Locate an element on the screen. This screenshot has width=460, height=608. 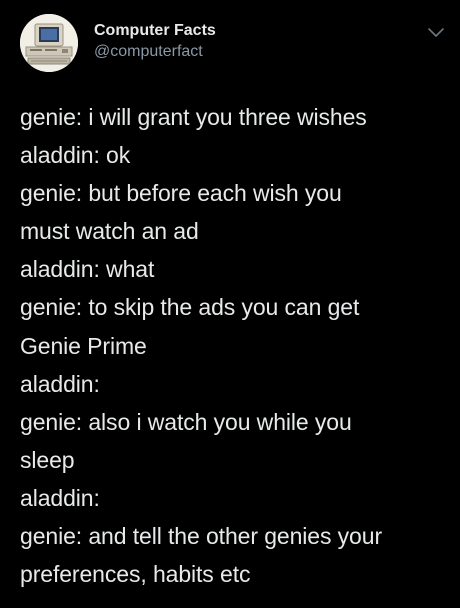
tweet-menu-button is located at coordinates (436, 32).